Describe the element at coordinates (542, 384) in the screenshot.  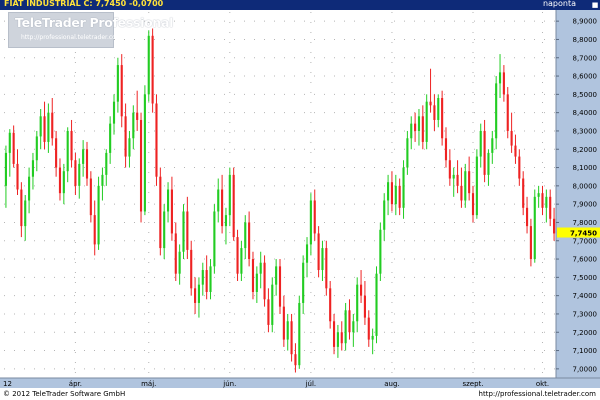
I see `x-tick-label: okt.` at that location.